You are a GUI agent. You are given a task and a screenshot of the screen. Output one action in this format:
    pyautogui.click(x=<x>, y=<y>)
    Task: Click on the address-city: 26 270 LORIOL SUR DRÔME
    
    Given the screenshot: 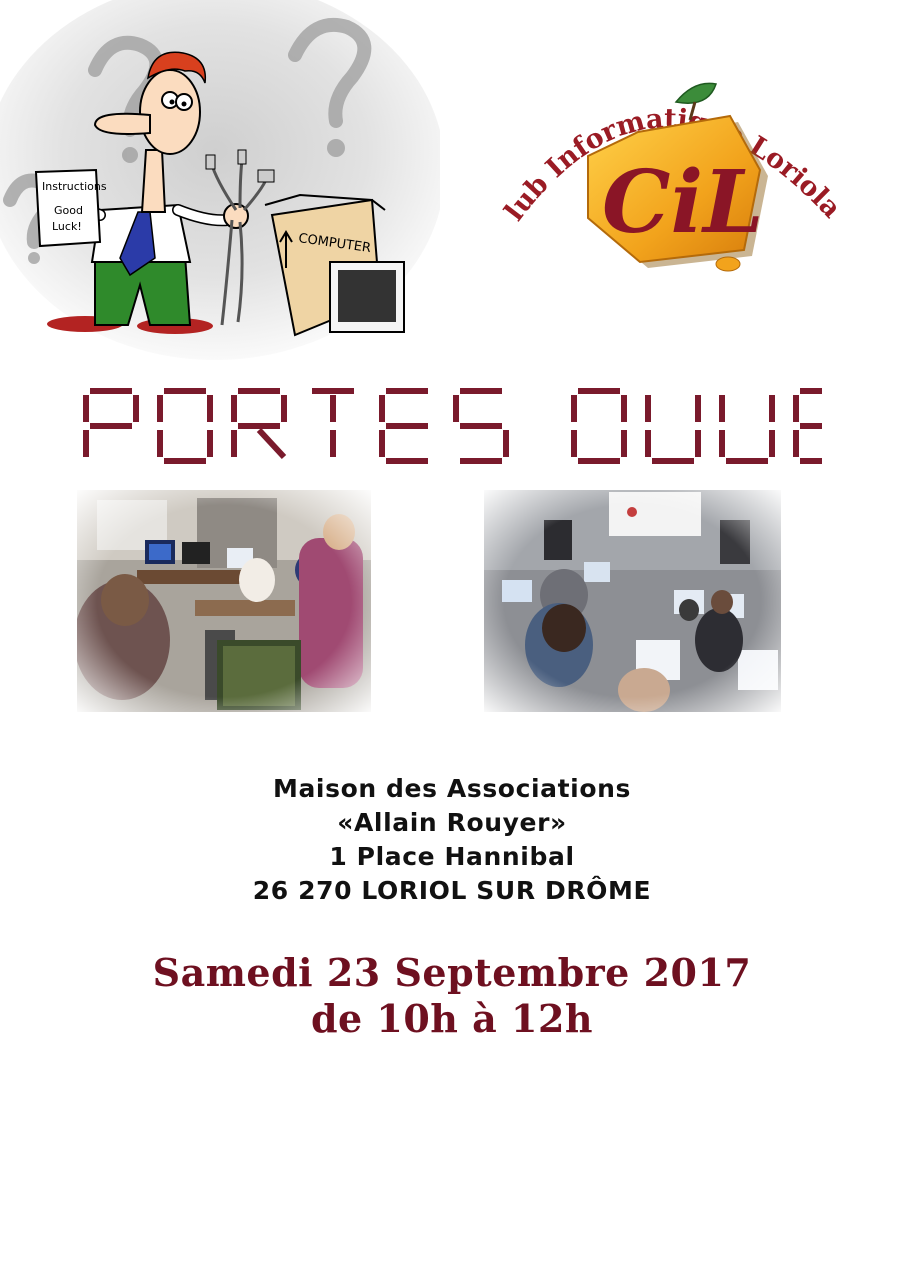 What is the action you would take?
    pyautogui.click(x=452, y=890)
    